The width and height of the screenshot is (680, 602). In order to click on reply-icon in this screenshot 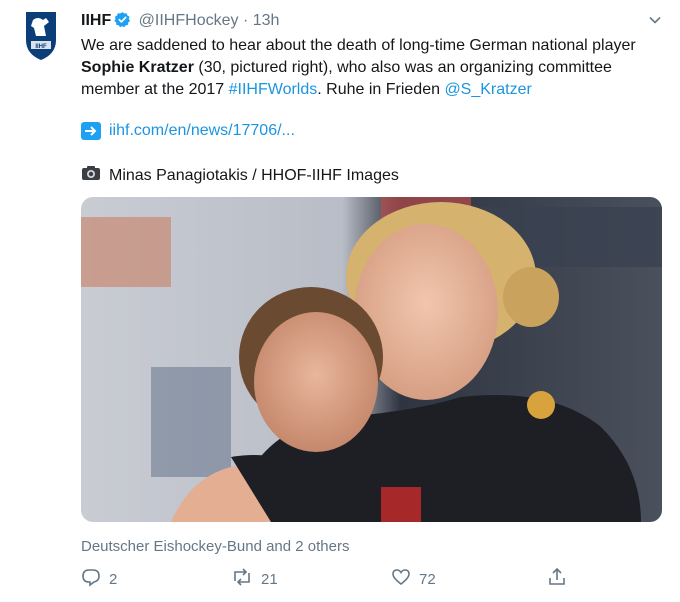, I will do `click(91, 579)`.